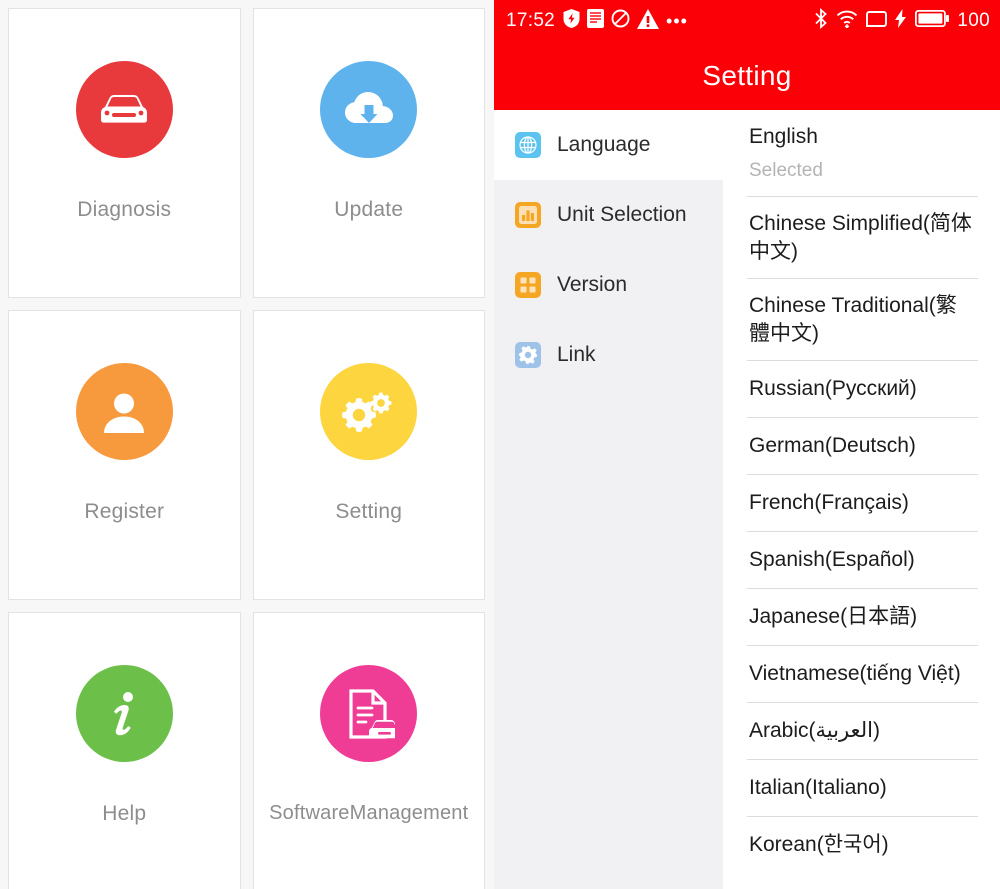 This screenshot has height=889, width=1000. What do you see at coordinates (531, 20) in the screenshot?
I see `status-clock: 17:52` at bounding box center [531, 20].